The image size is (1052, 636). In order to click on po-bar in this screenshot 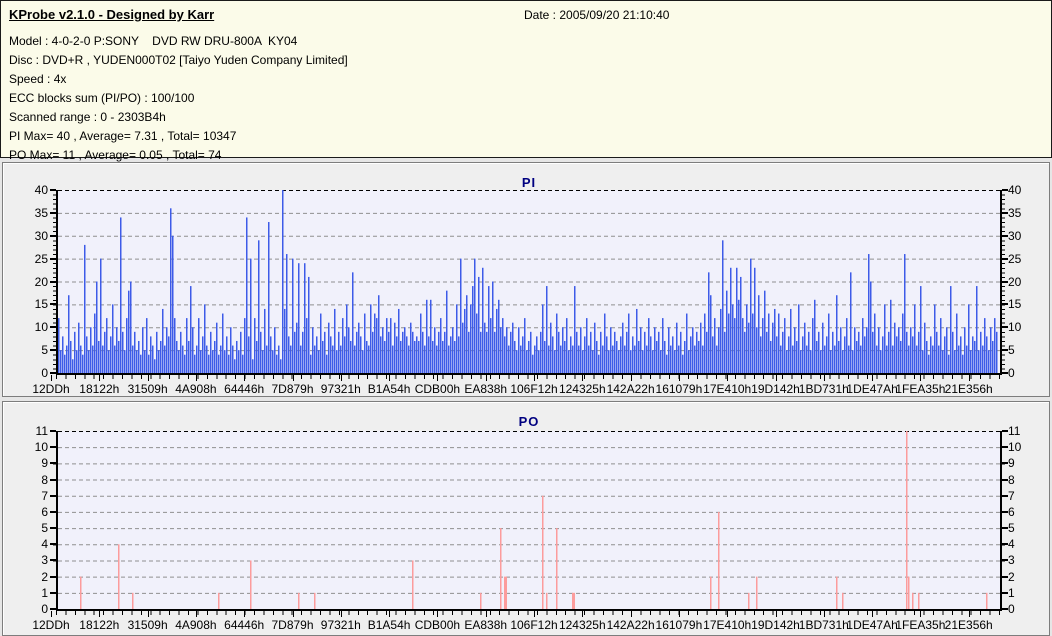, I will do `click(547, 600)`.